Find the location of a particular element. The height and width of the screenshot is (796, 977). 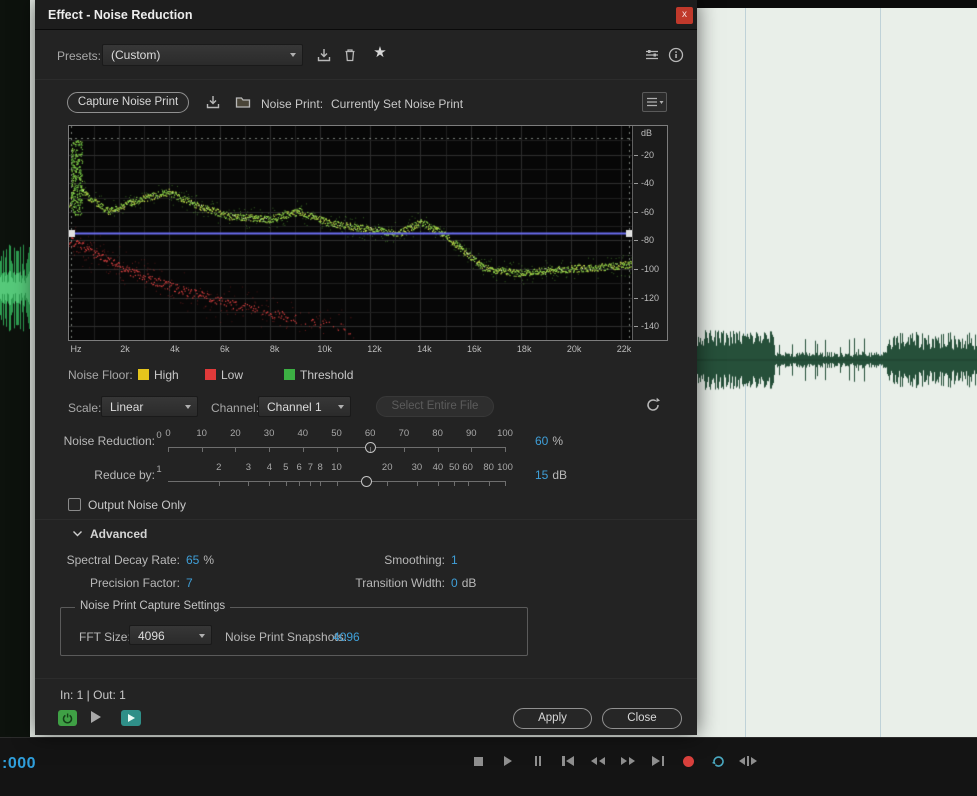

scale-dropdown: Linear is located at coordinates (149, 406).